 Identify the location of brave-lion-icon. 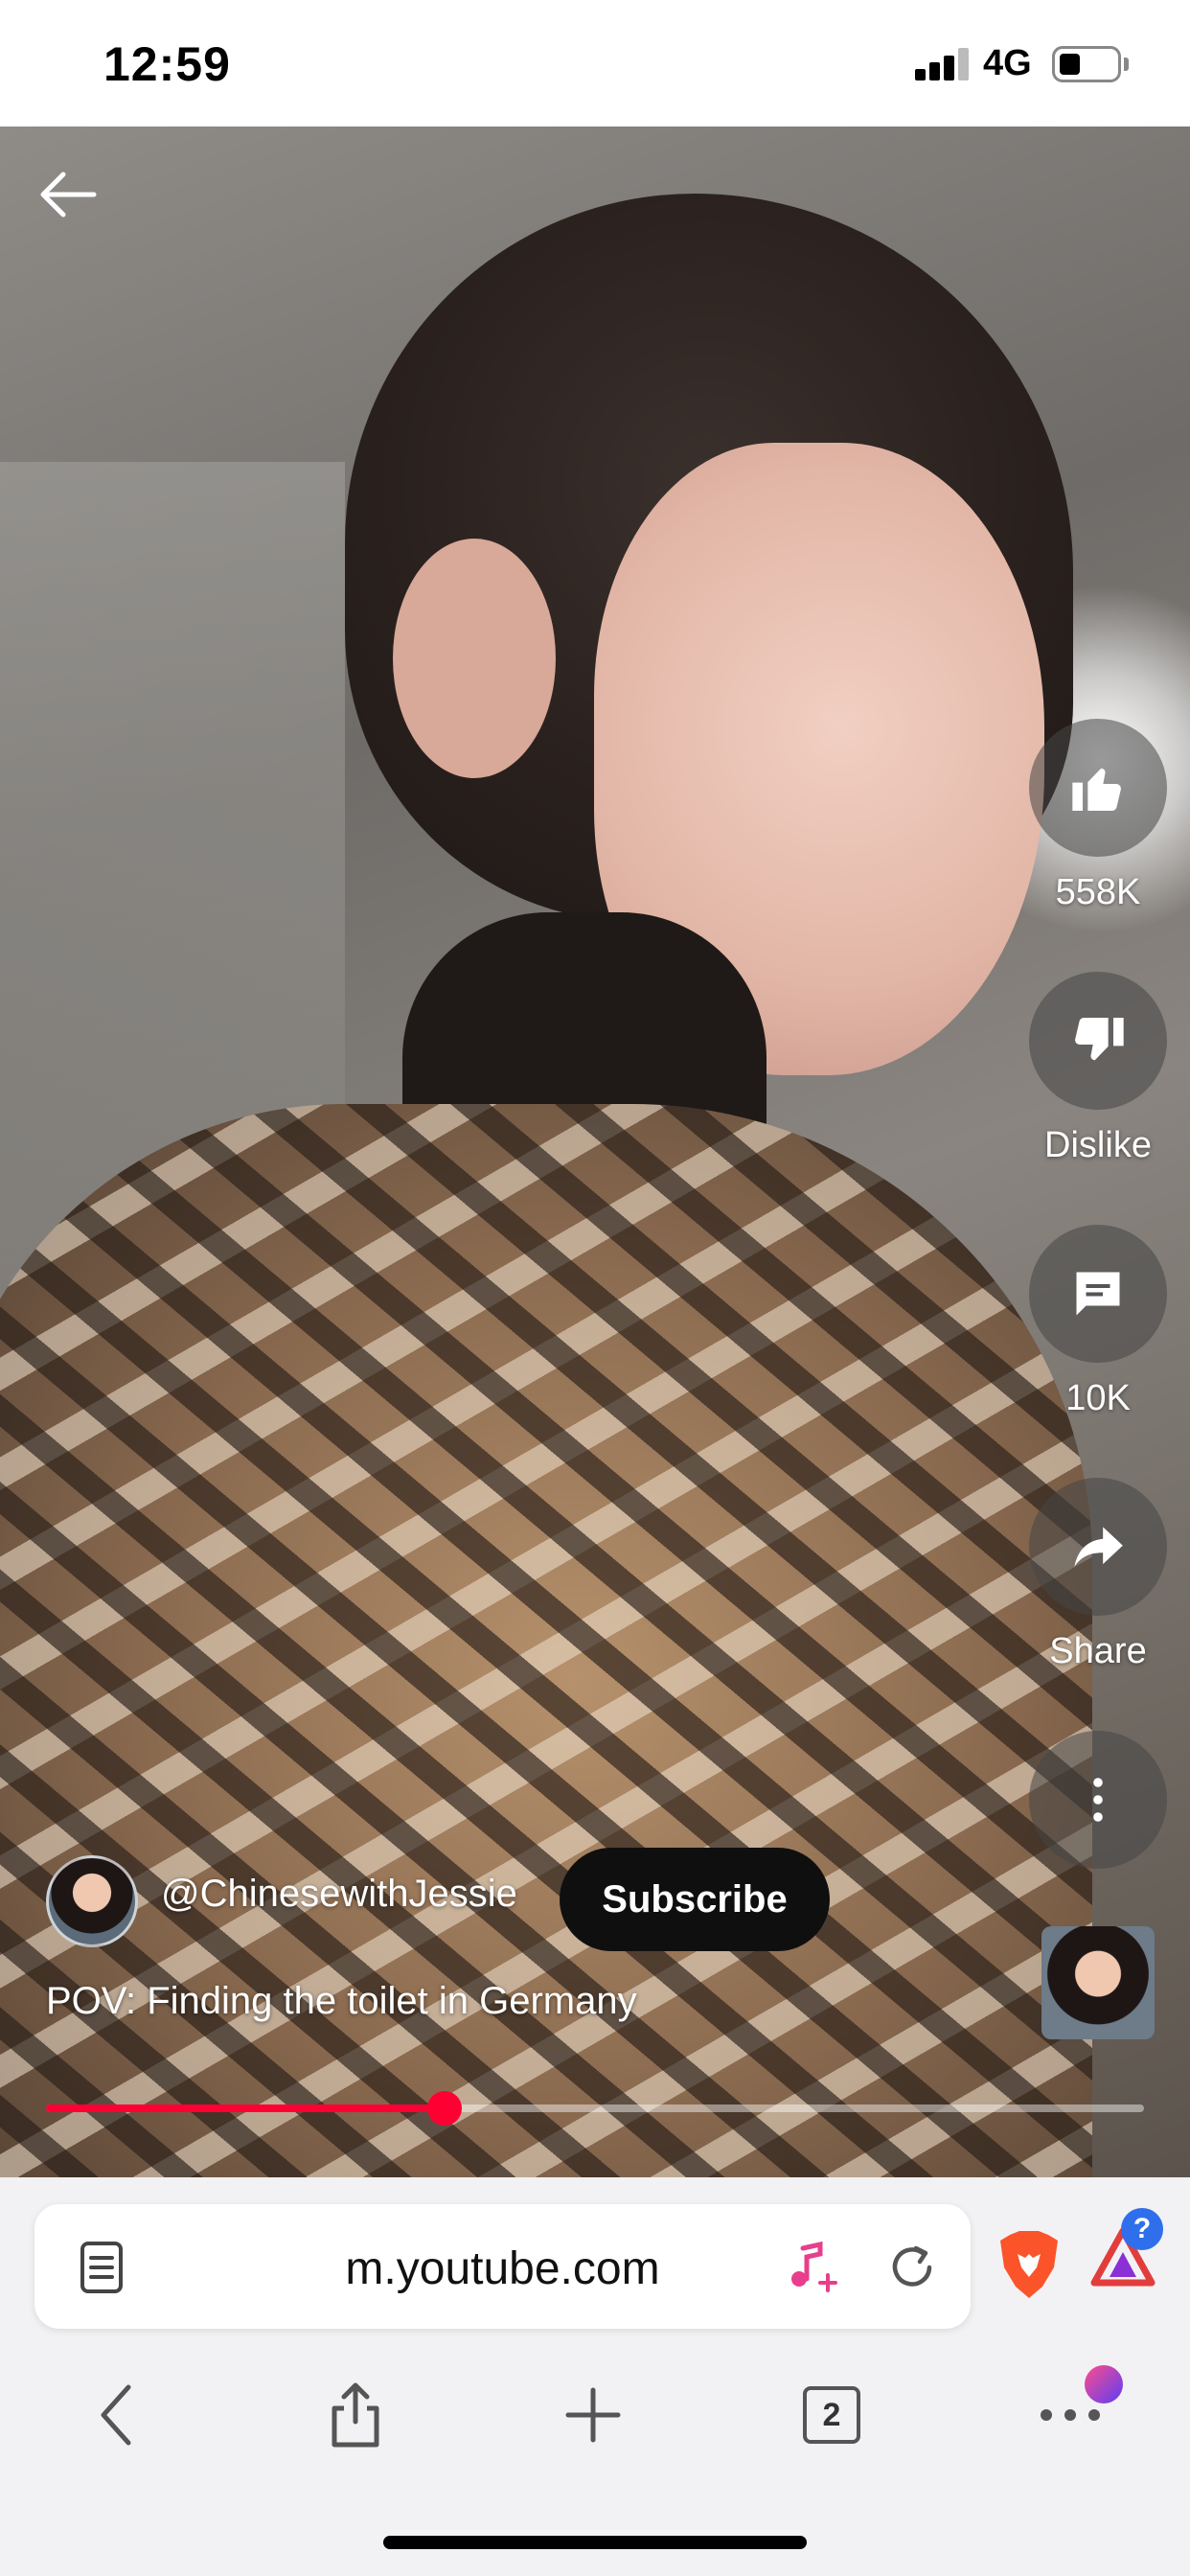
(1029, 2264).